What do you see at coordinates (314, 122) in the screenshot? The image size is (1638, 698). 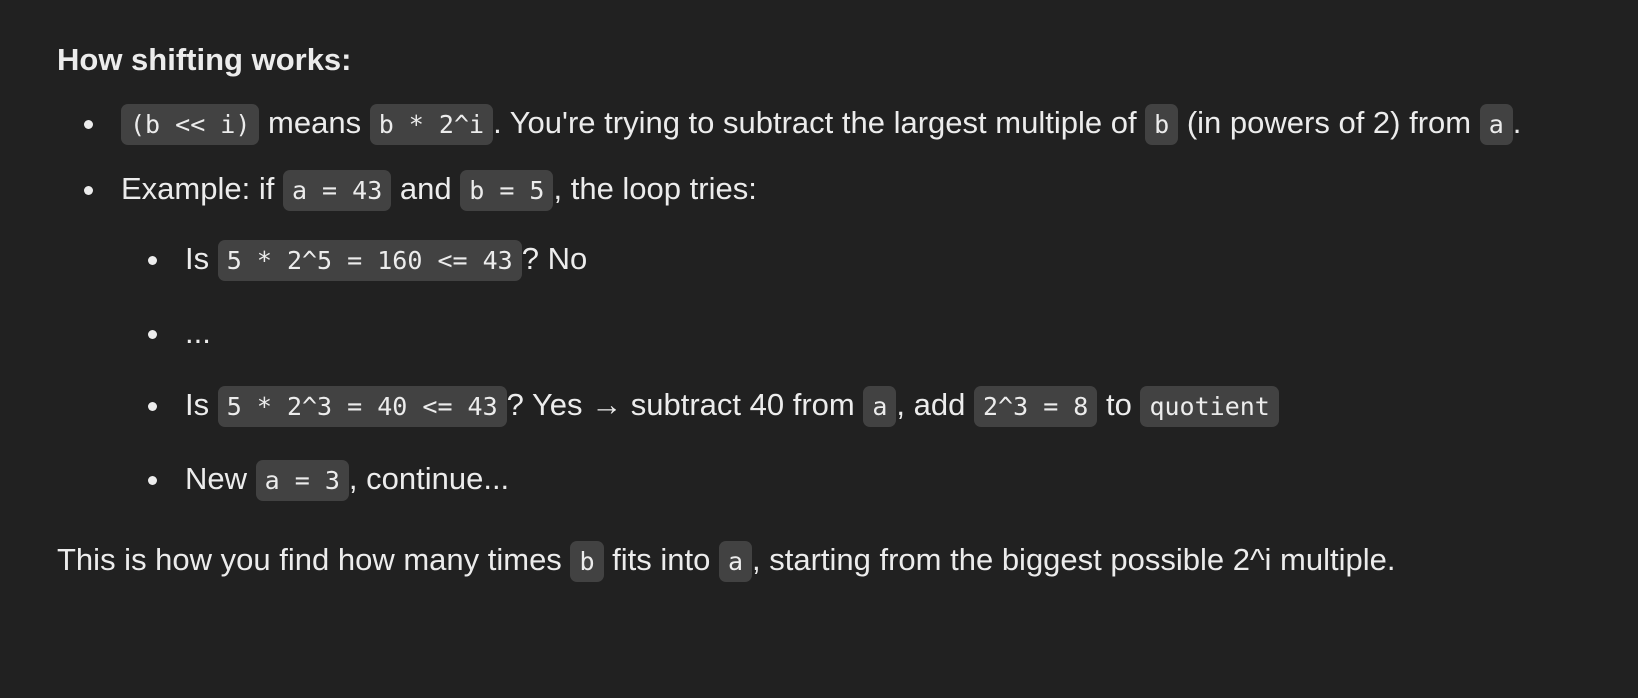 I see `bullet-text: means` at bounding box center [314, 122].